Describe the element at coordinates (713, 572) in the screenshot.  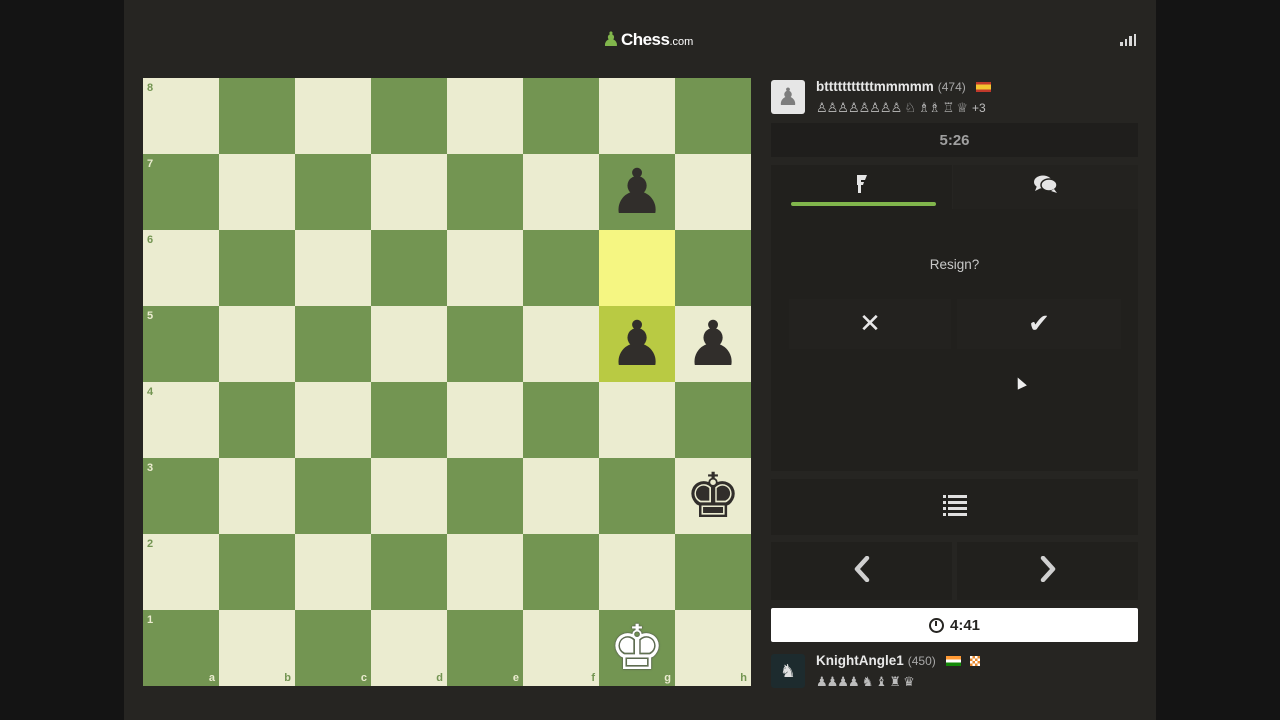
I see `square-h2` at that location.